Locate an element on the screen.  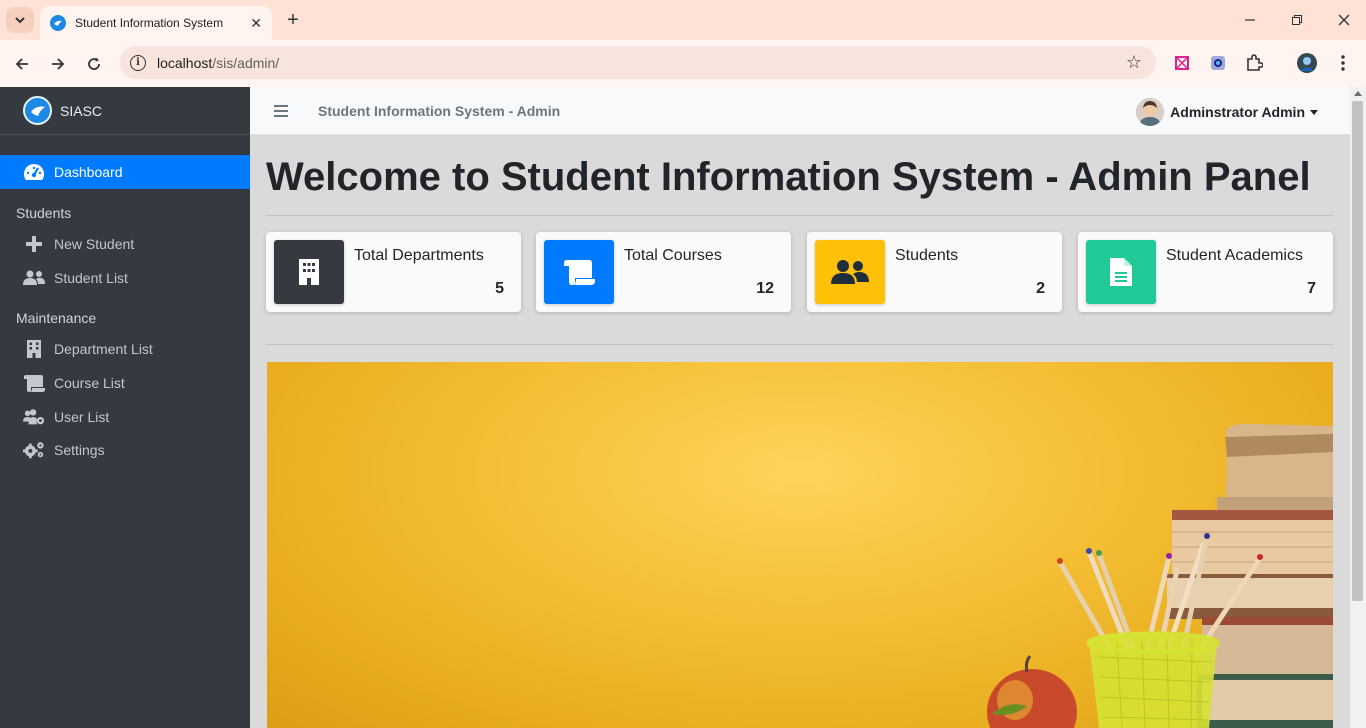
reload-button is located at coordinates (94, 64).